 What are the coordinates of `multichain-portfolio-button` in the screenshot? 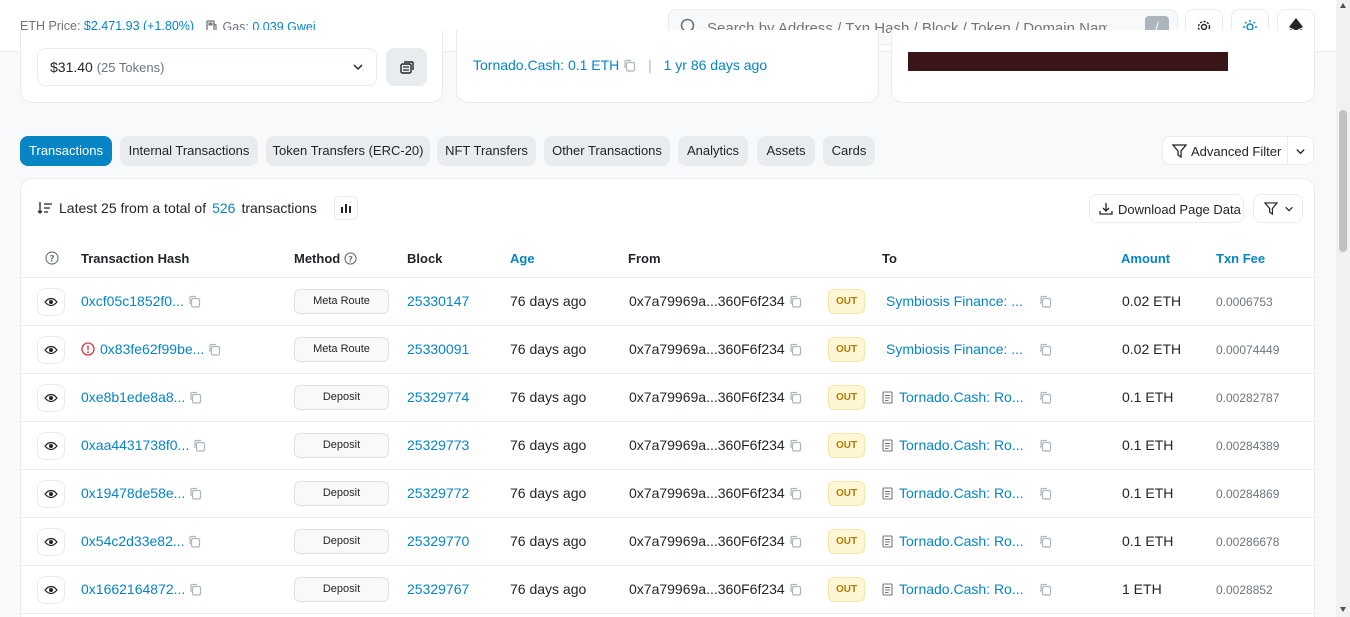 It's located at (406, 67).